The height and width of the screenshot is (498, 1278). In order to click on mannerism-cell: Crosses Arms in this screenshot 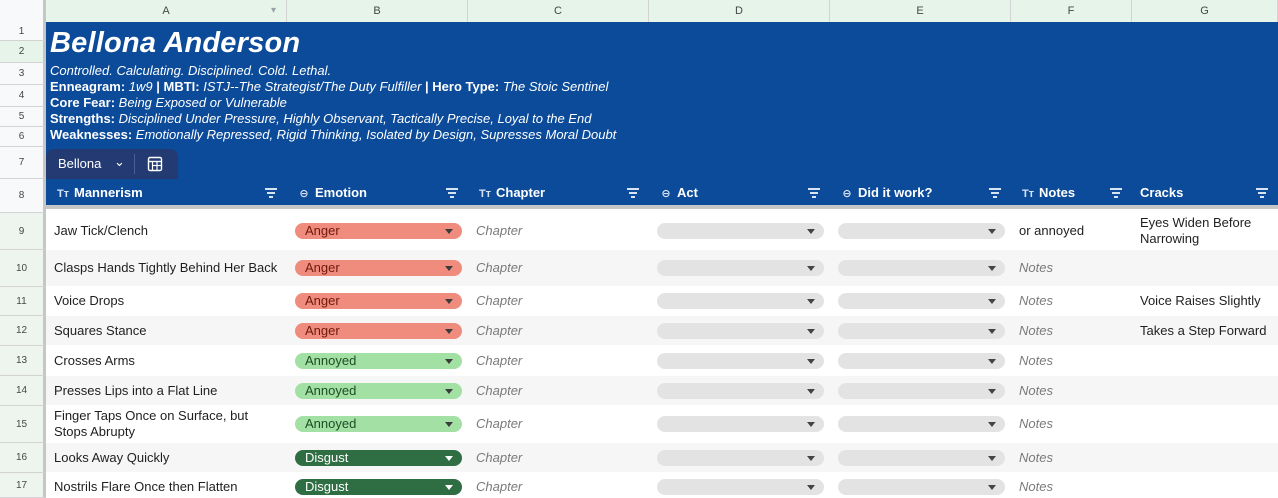, I will do `click(169, 360)`.